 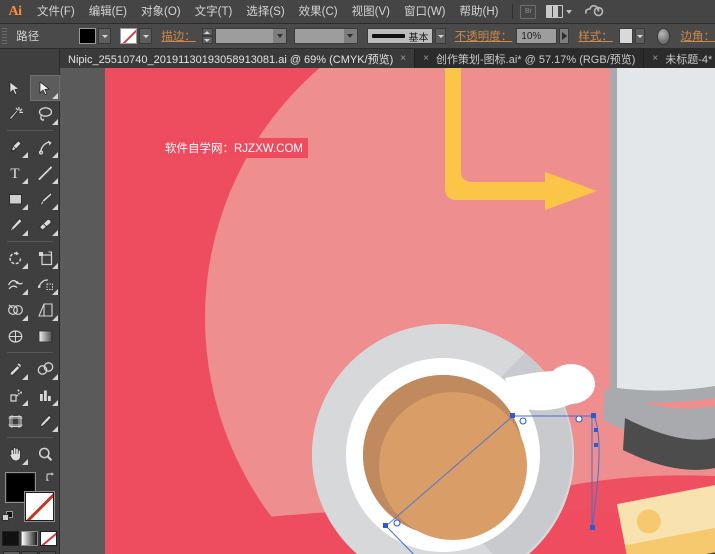 I want to click on mesh-tool, so click(x=15, y=336).